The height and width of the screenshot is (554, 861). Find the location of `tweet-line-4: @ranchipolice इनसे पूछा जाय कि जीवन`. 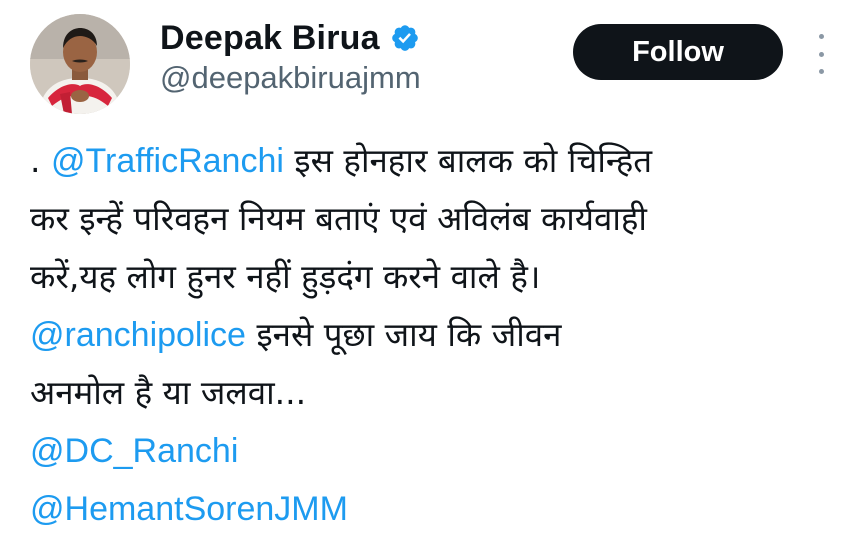

tweet-line-4: @ranchipolice इनसे पूछा जाय कि जीवन is located at coordinates (437, 335).